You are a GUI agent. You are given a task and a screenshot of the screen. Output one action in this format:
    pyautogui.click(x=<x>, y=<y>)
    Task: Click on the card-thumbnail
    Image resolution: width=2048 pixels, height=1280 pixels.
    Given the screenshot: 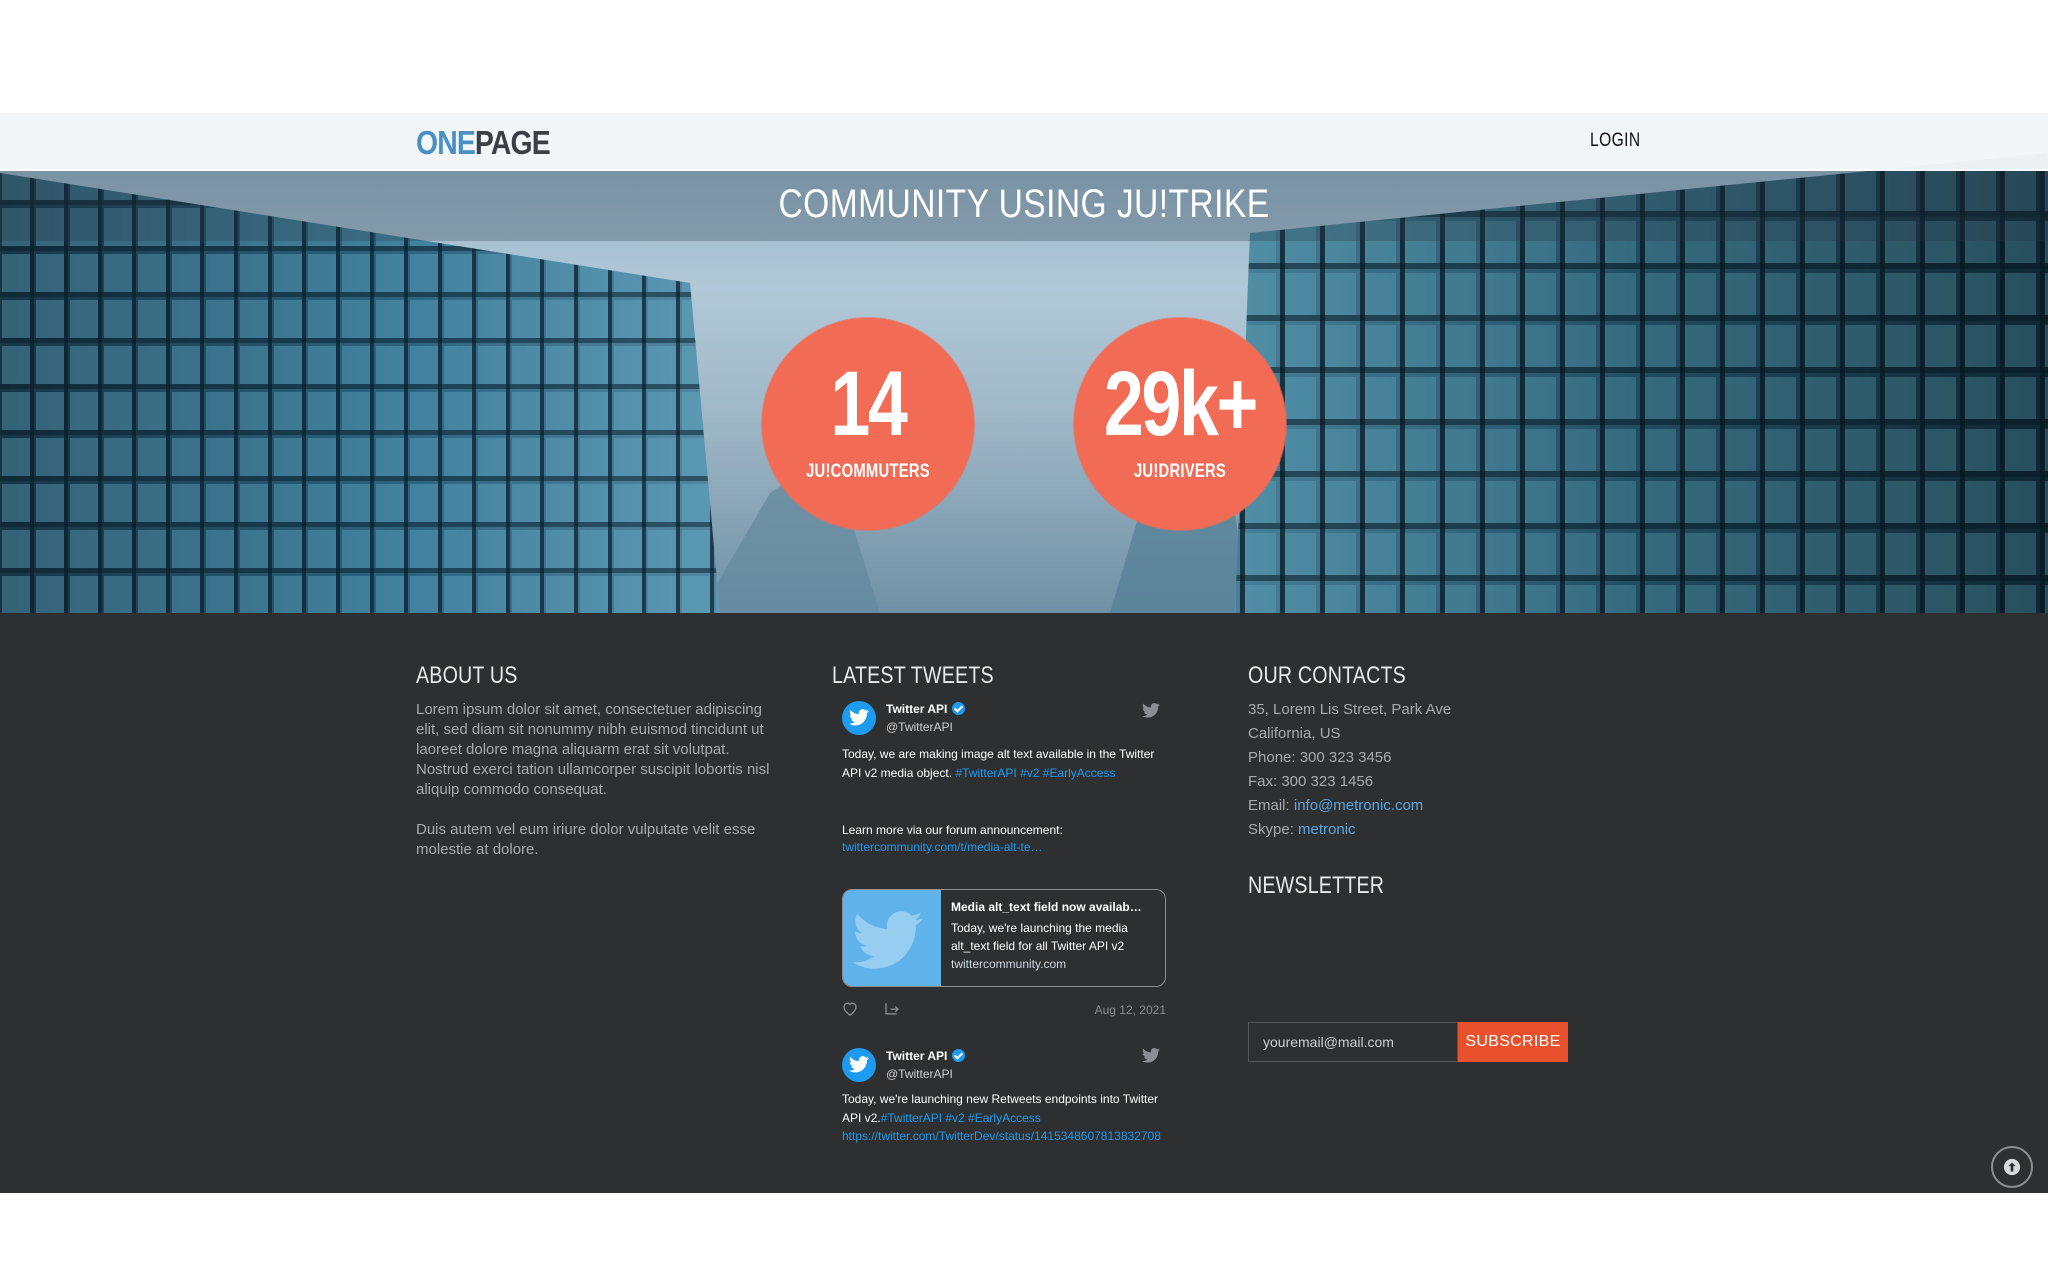 What is the action you would take?
    pyautogui.click(x=892, y=938)
    